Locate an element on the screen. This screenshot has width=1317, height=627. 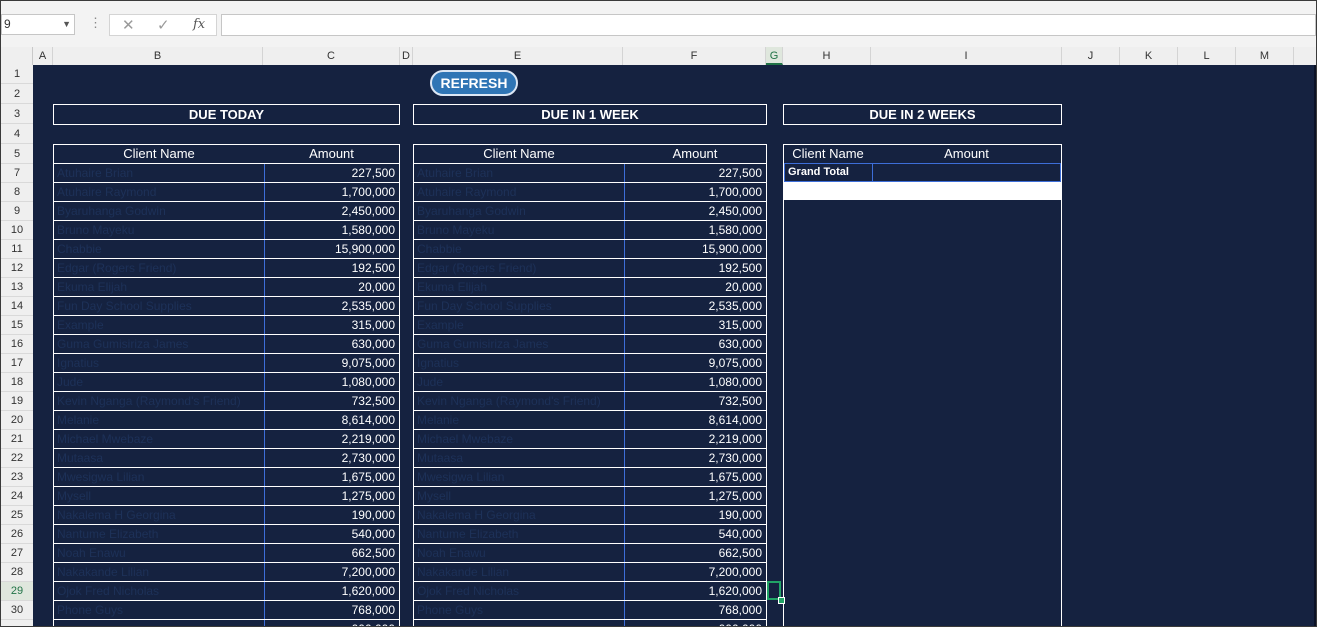
client-name-cell: Melanie is located at coordinates (159, 420).